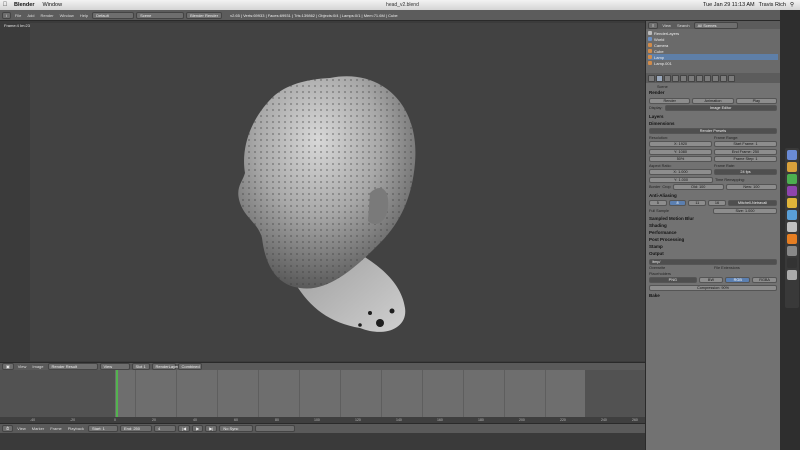  What do you see at coordinates (691, 78) in the screenshot?
I see `object-tab-icon` at bounding box center [691, 78].